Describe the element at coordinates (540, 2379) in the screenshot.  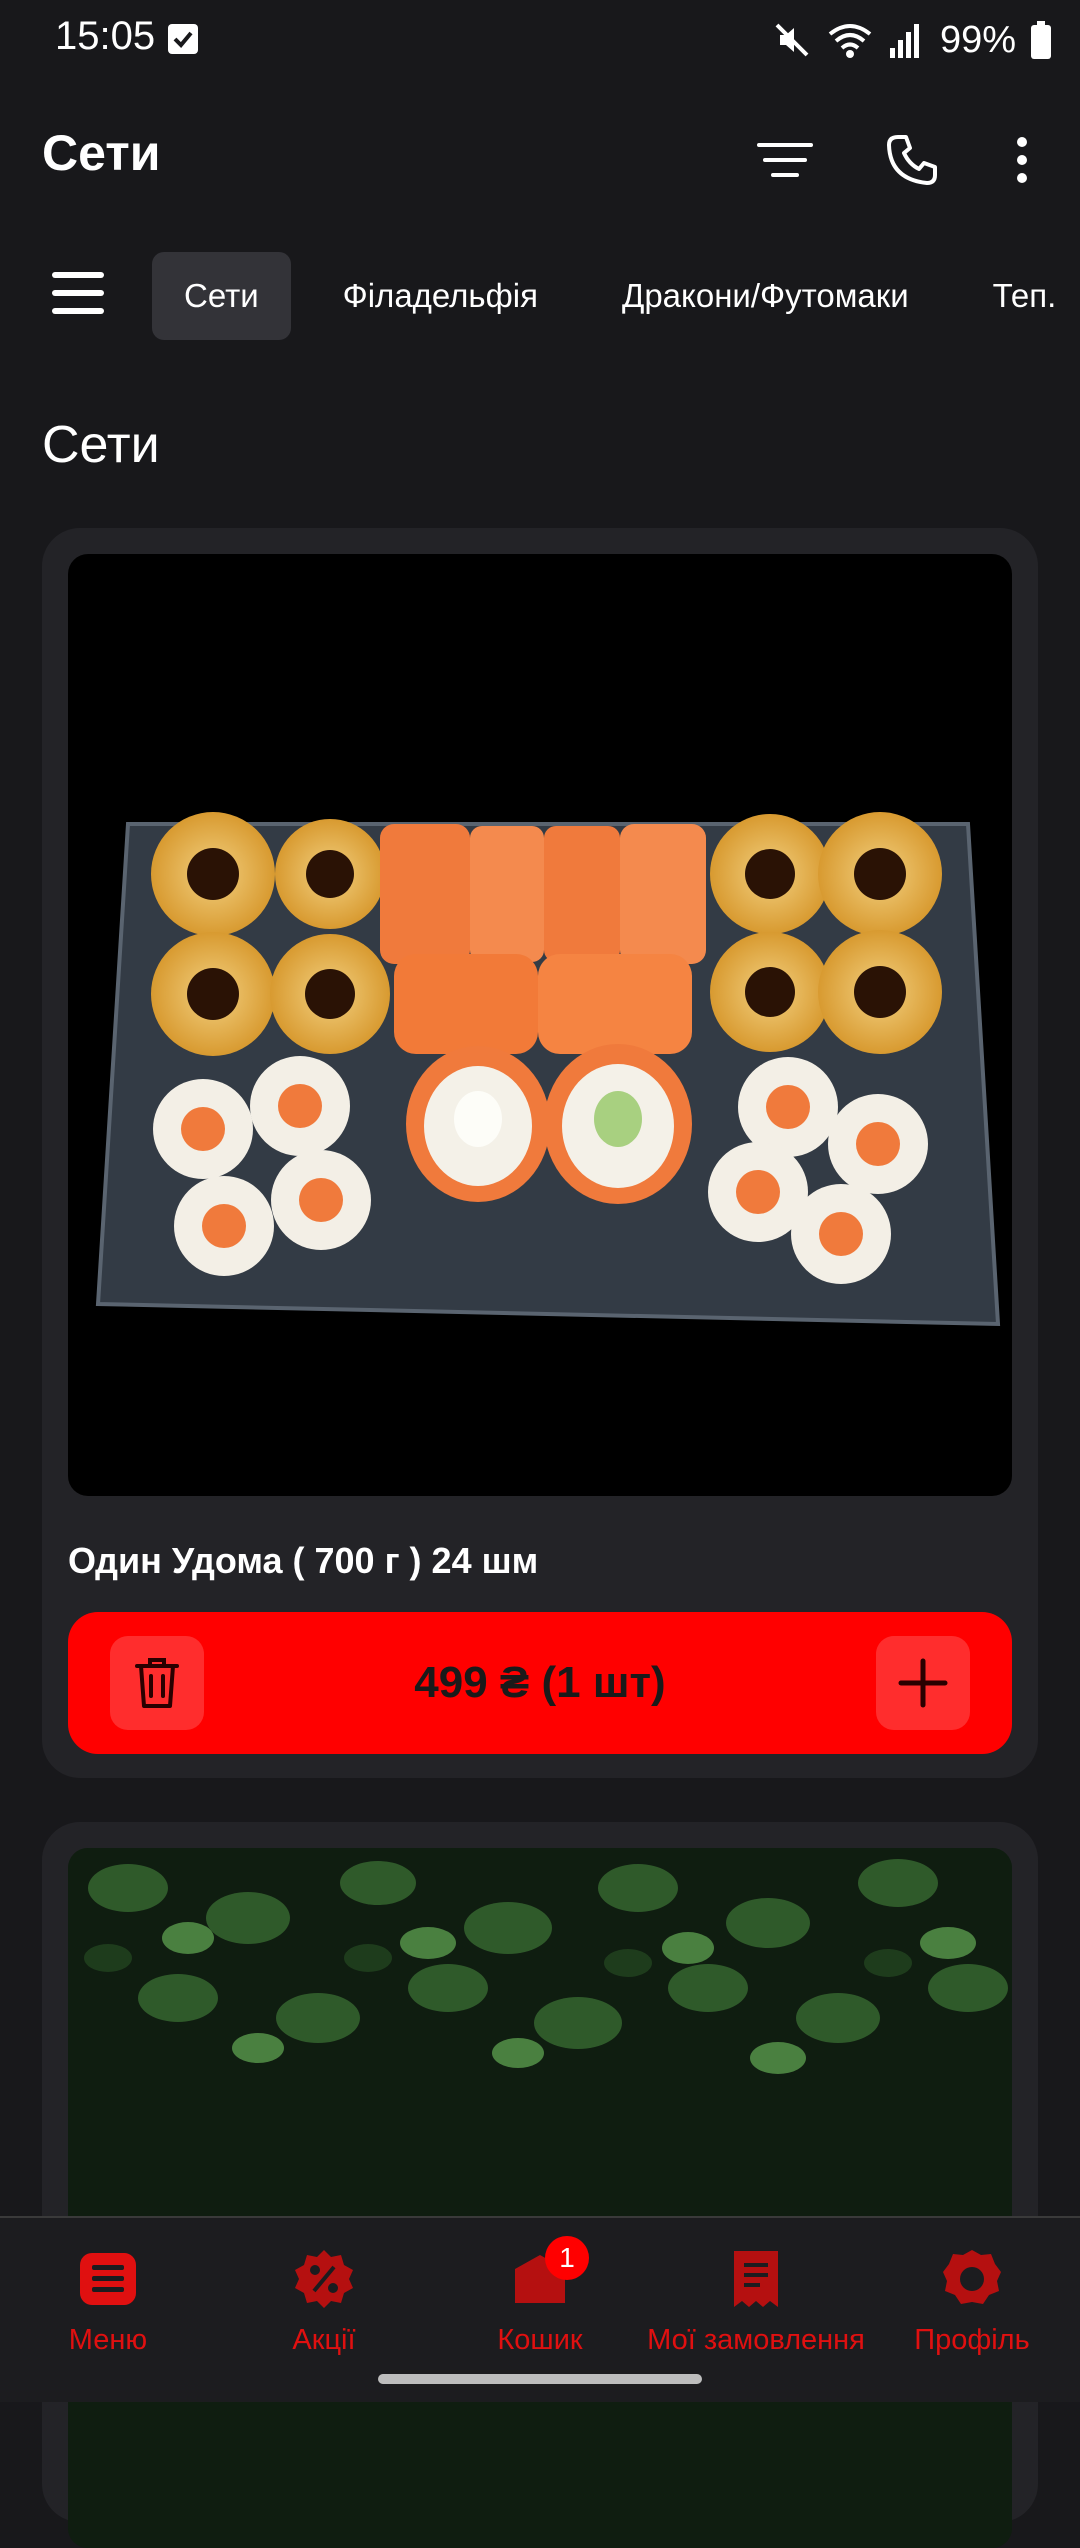
I see `home-indicator` at that location.